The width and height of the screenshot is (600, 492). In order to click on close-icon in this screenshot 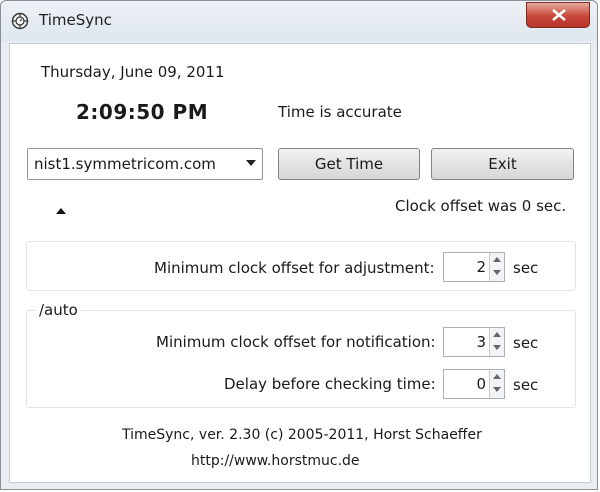, I will do `click(559, 15)`.